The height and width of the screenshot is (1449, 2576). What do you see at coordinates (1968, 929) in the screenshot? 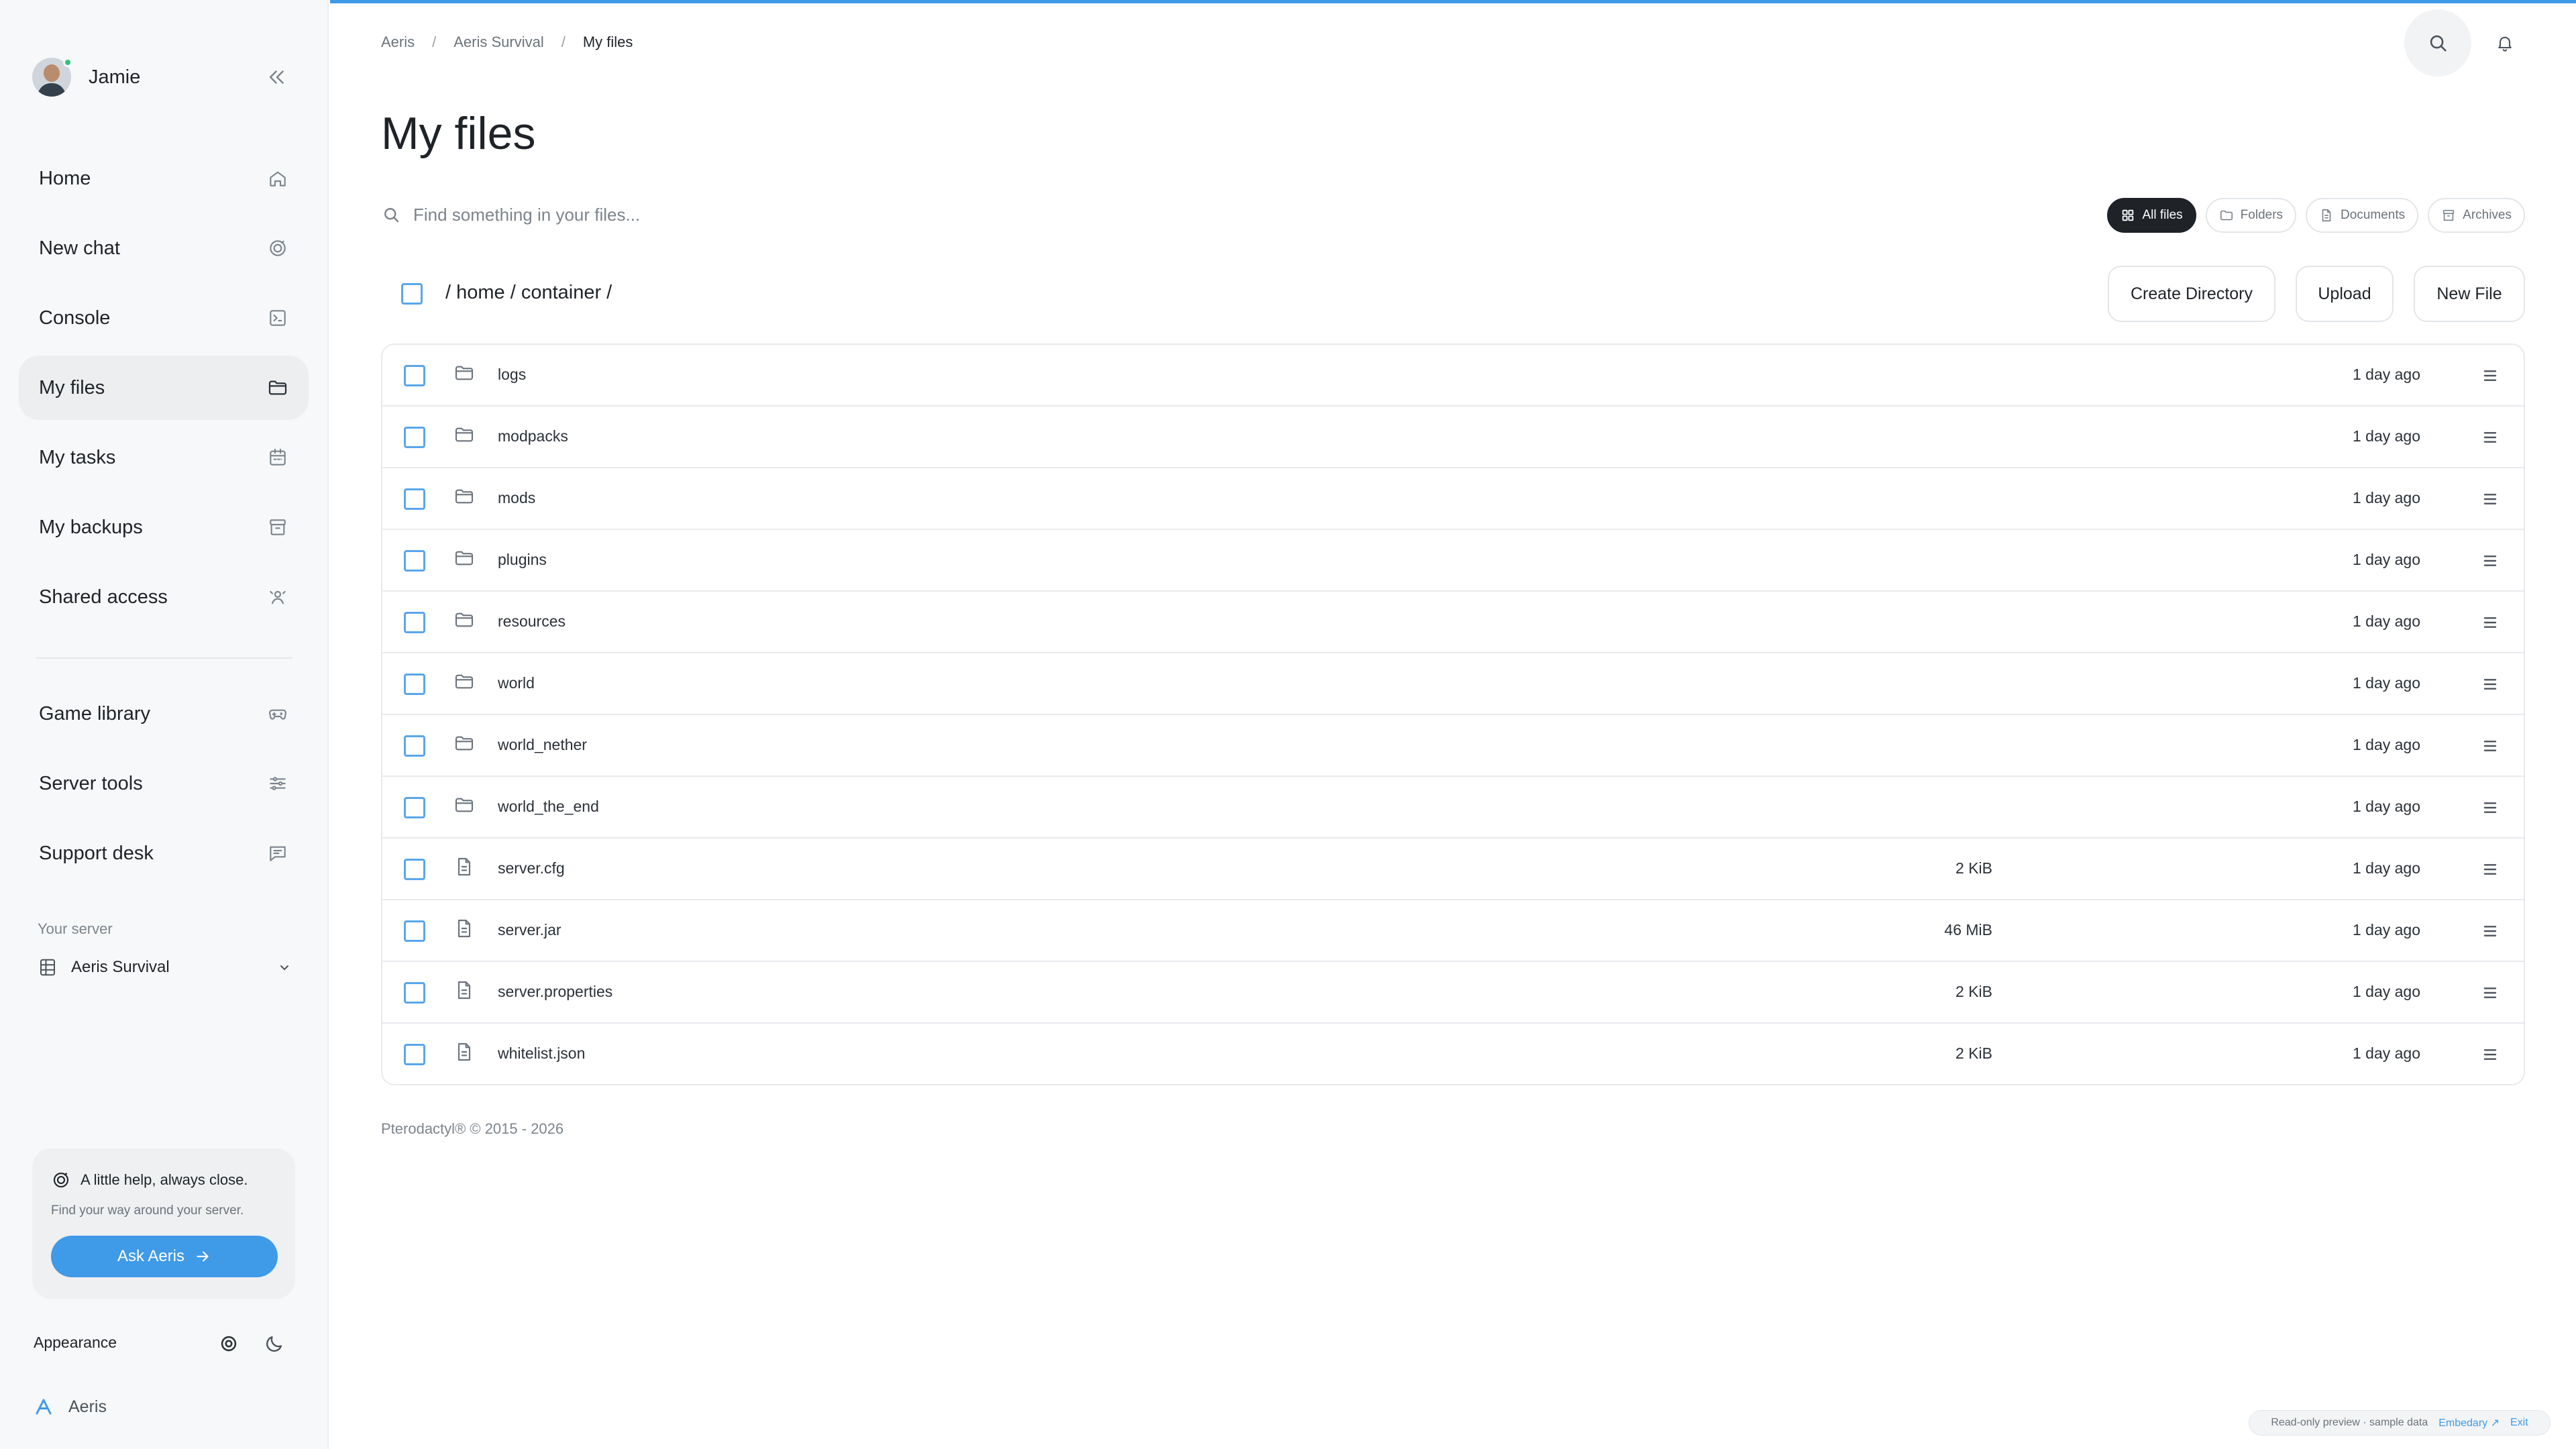
I see `file-size: 46 MiB` at bounding box center [1968, 929].